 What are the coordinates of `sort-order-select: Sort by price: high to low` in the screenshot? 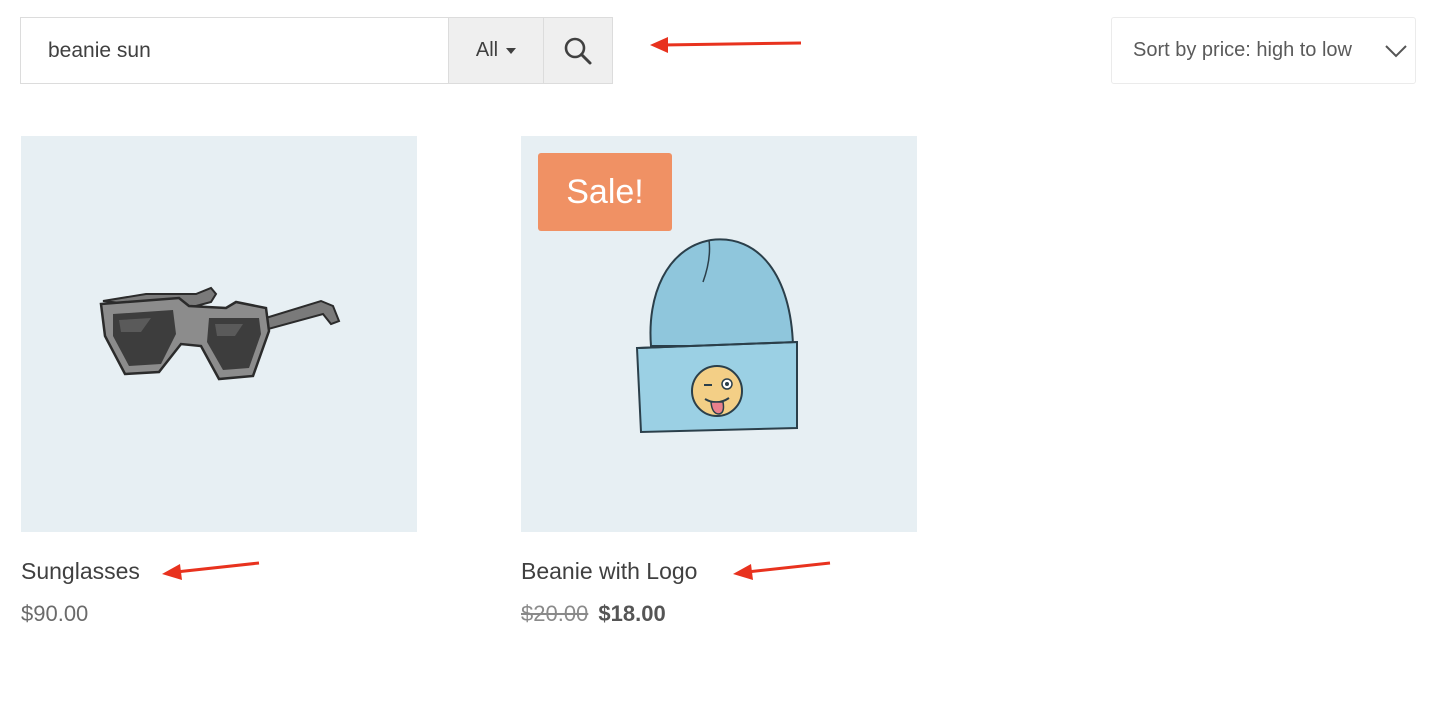 It's located at (1263, 50).